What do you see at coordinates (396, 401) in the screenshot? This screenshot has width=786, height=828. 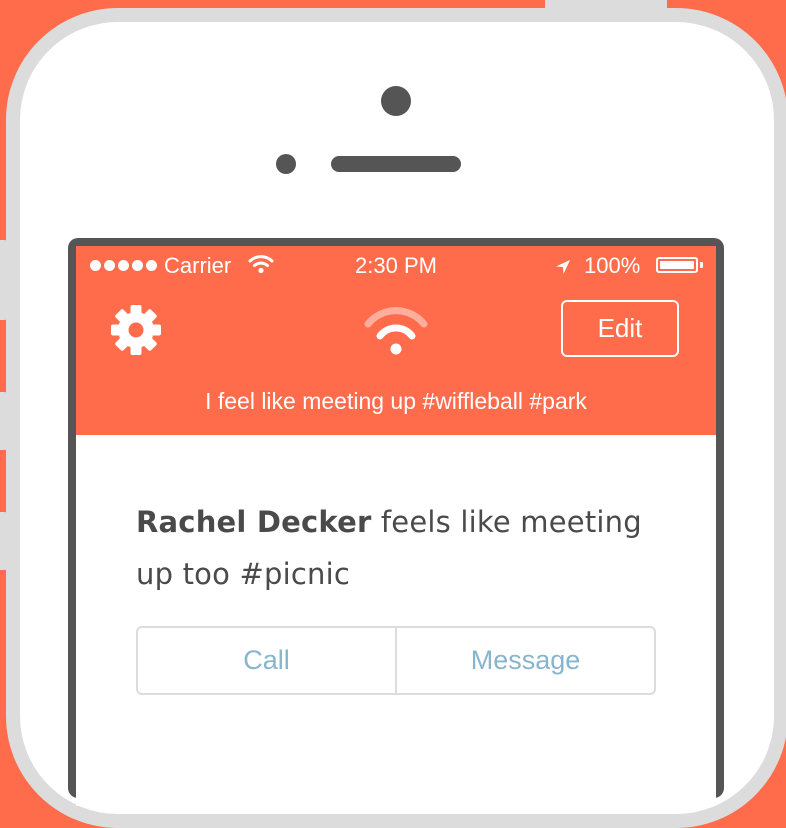 I see `my-status-message: I feel like meeting up #wiffleball #park` at bounding box center [396, 401].